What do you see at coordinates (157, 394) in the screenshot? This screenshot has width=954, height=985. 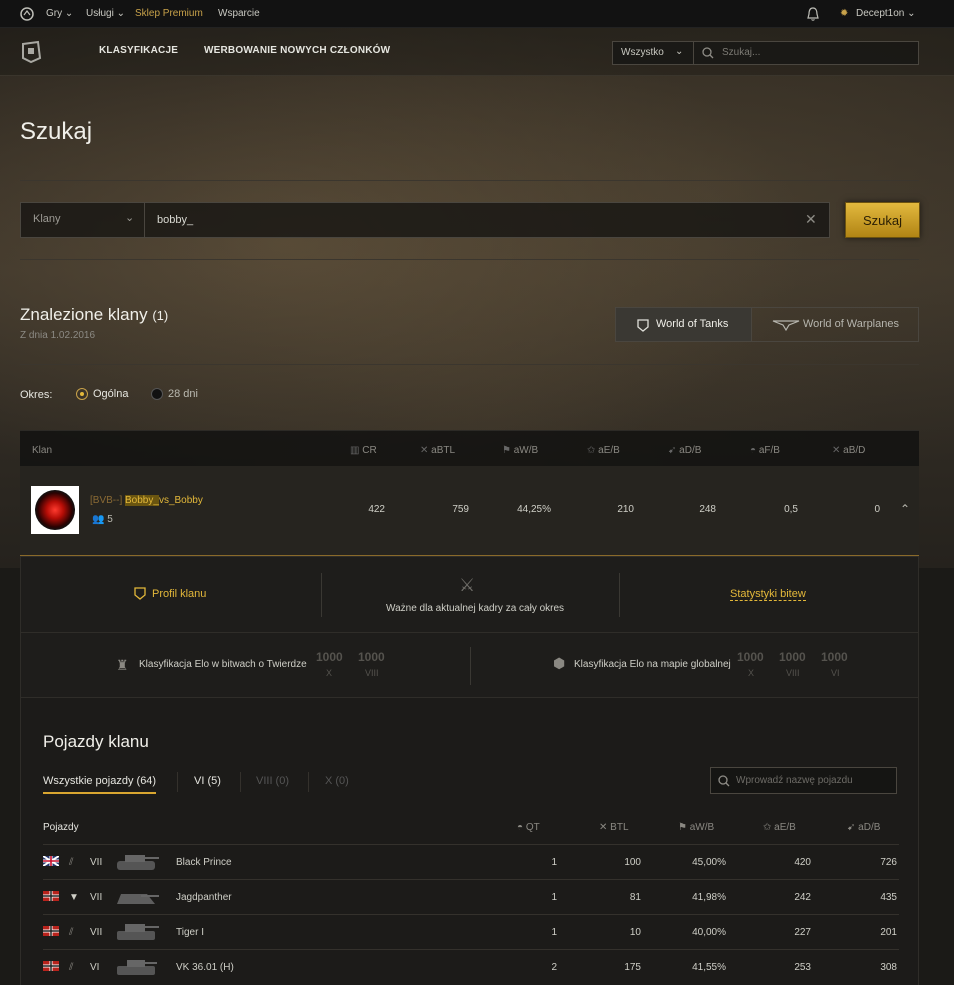 I see `radio-unchecked-icon` at bounding box center [157, 394].